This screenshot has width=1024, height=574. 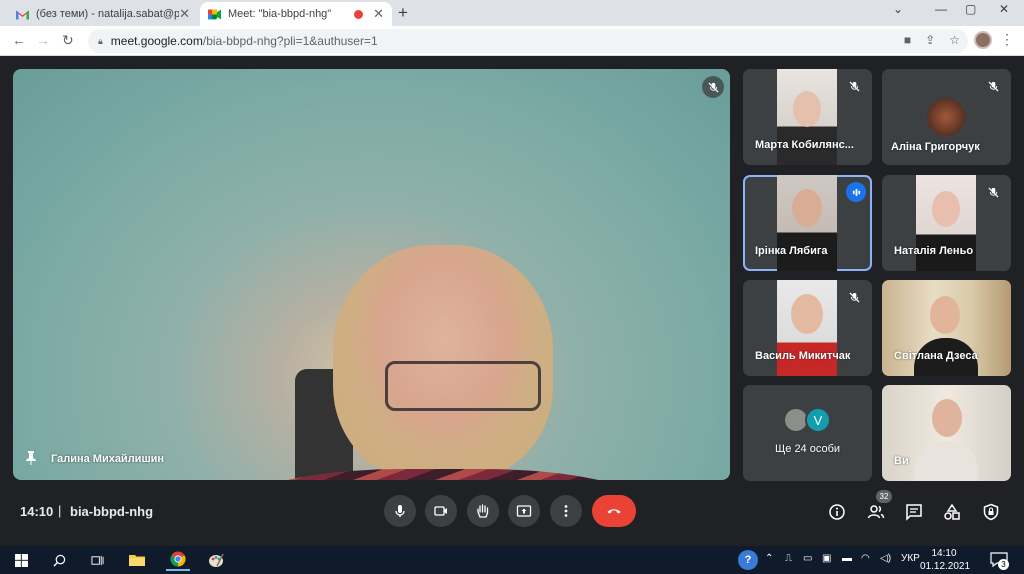 What do you see at coordinates (970, 9) in the screenshot?
I see `maximize-button: ▢` at bounding box center [970, 9].